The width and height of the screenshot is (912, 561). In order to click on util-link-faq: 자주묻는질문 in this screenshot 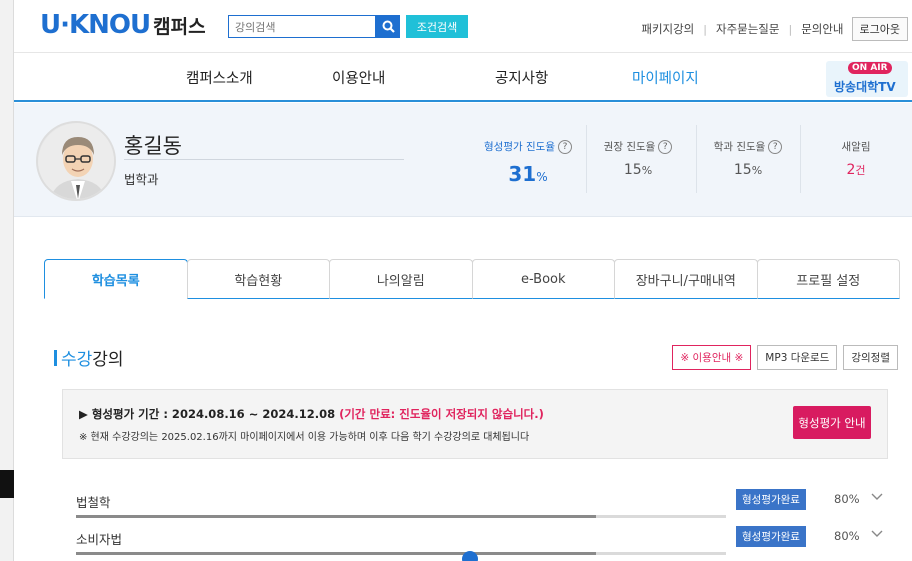, I will do `click(747, 29)`.